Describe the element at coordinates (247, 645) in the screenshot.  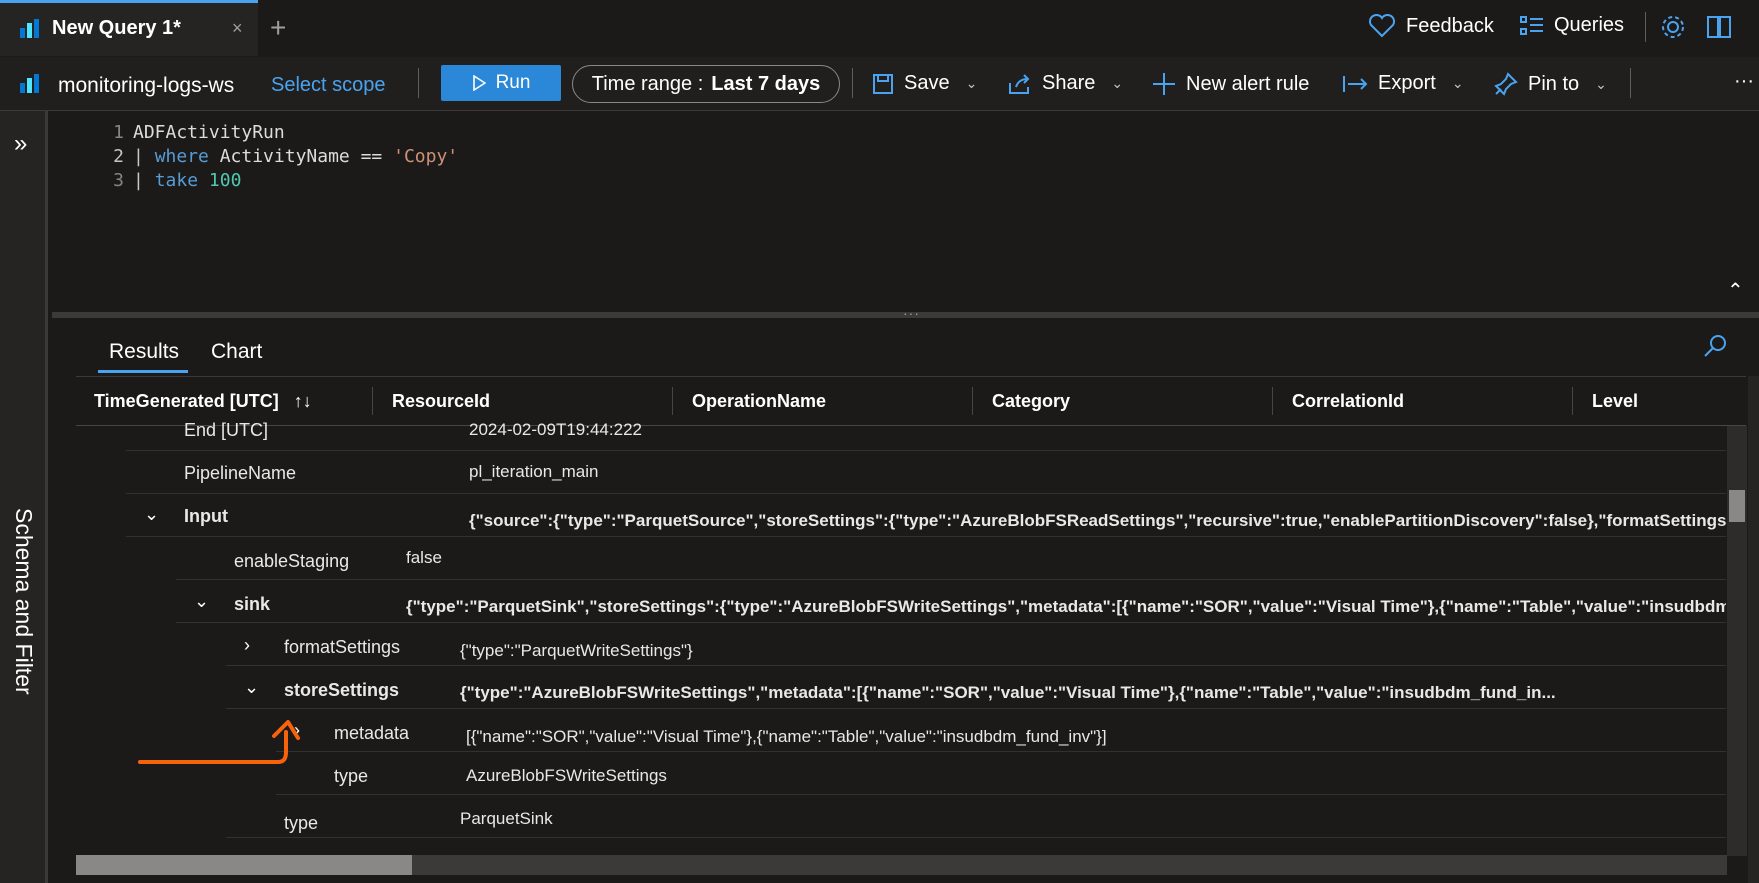
I see `chevron-right-icon: ›` at that location.